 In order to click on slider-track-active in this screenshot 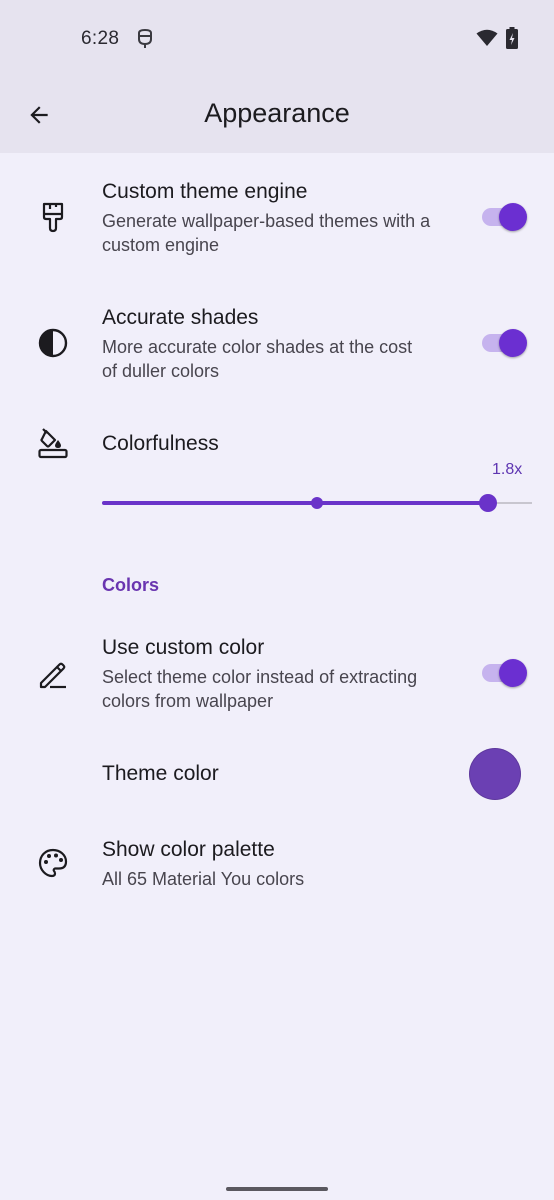, I will do `click(295, 503)`.